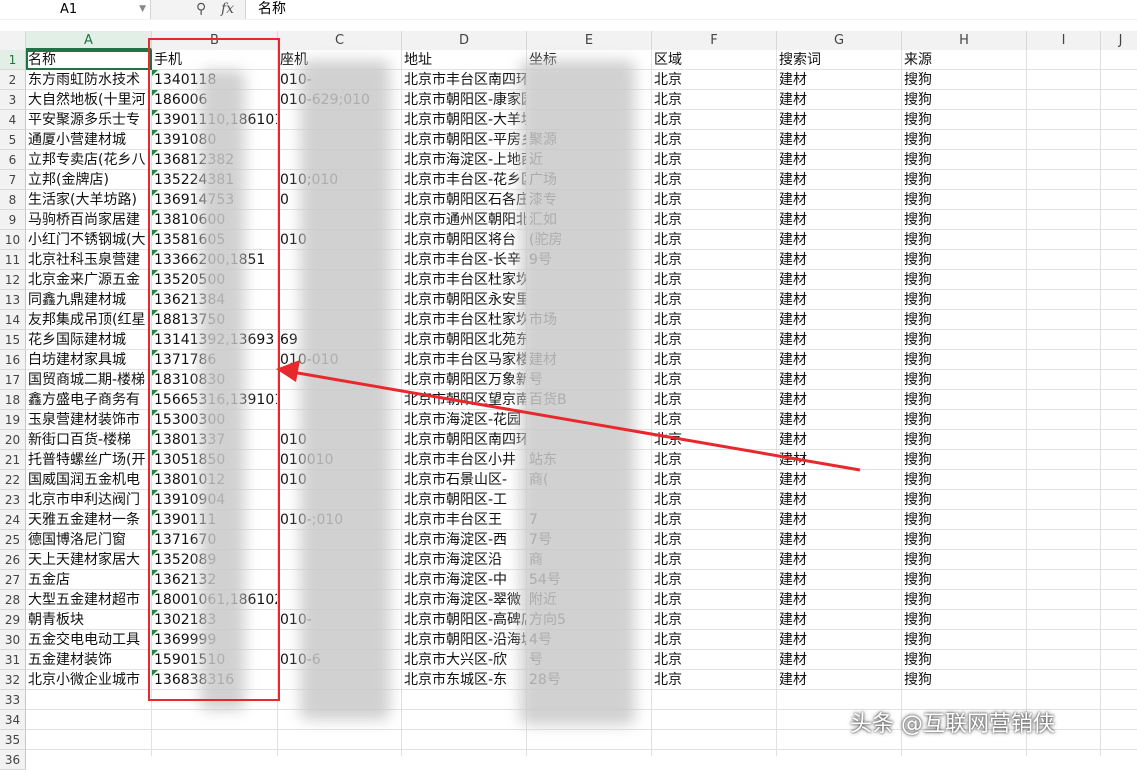 The height and width of the screenshot is (770, 1137). I want to click on cell-d: 北京市石景山区-, so click(464, 480).